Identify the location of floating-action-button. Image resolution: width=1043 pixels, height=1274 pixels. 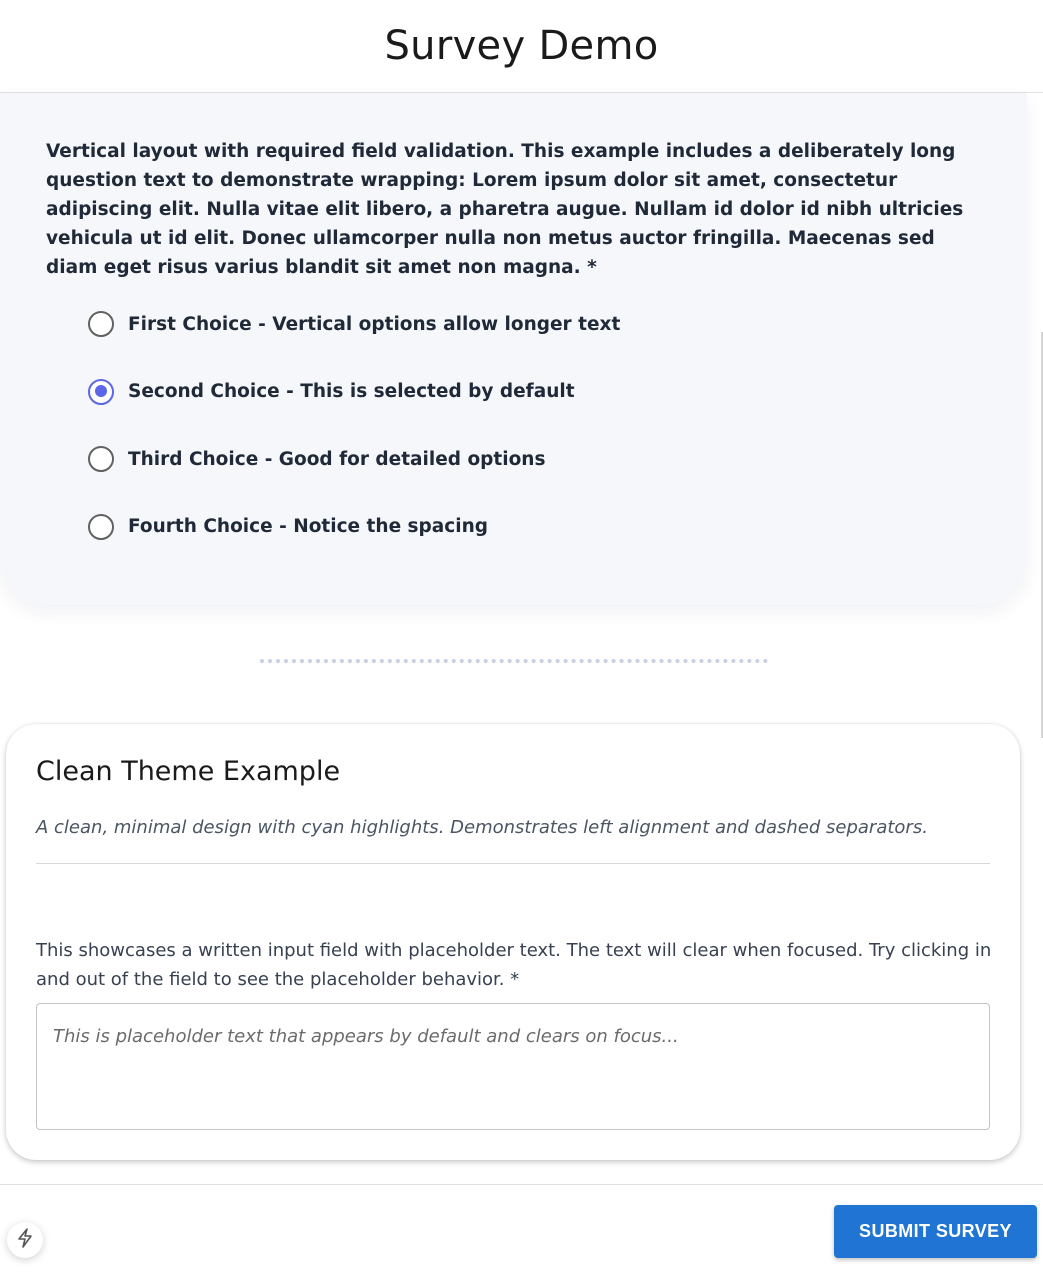
(25, 1240).